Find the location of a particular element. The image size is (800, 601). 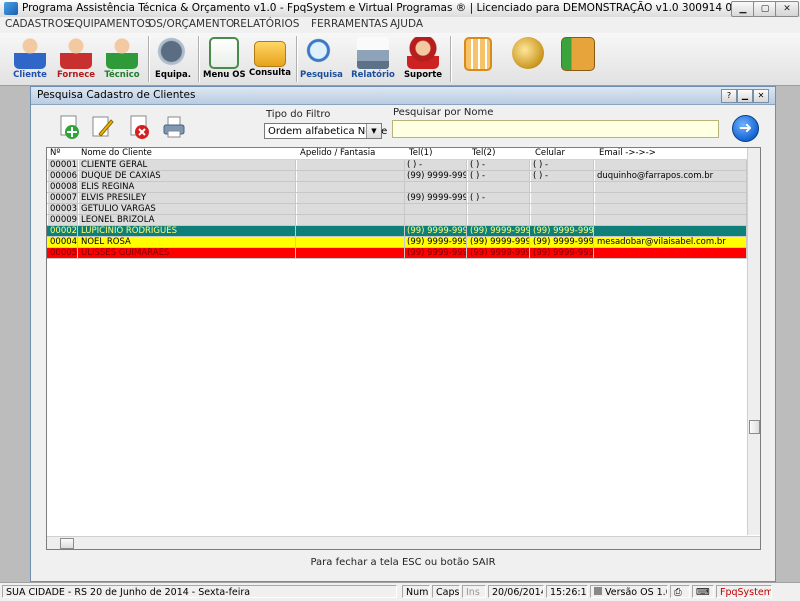

dialog-minimize-button: ▁ is located at coordinates (745, 96).